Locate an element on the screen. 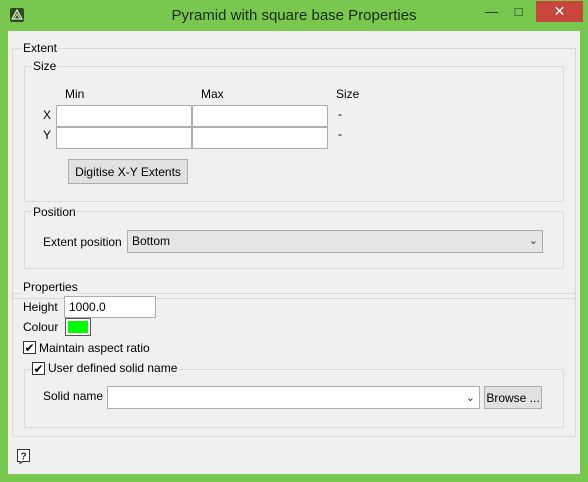  digitise-extents-button: Digitise X-Y Extents is located at coordinates (128, 171).